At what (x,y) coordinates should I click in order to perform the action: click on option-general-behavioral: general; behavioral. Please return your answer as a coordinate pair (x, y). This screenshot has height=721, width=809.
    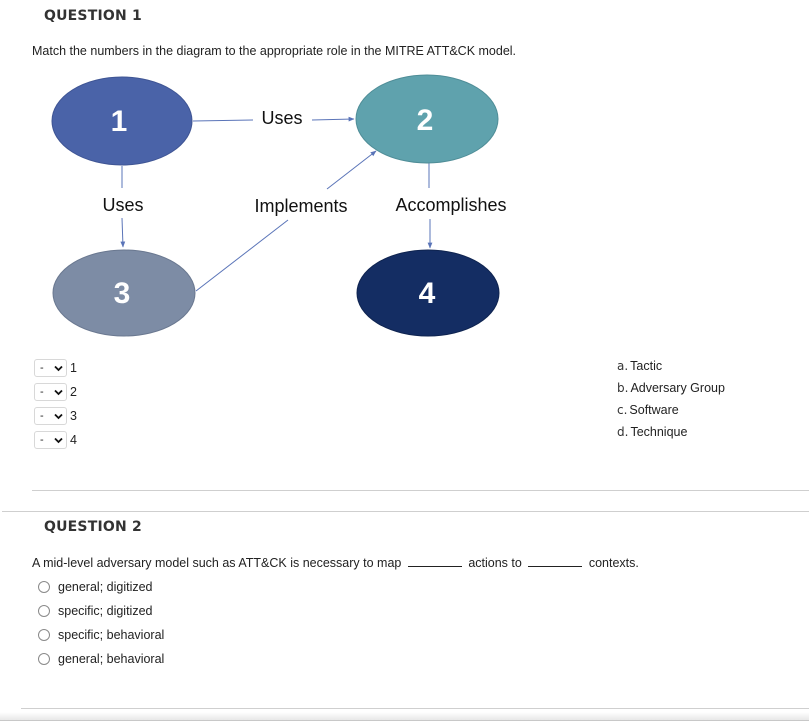
    Looking at the image, I should click on (101, 659).